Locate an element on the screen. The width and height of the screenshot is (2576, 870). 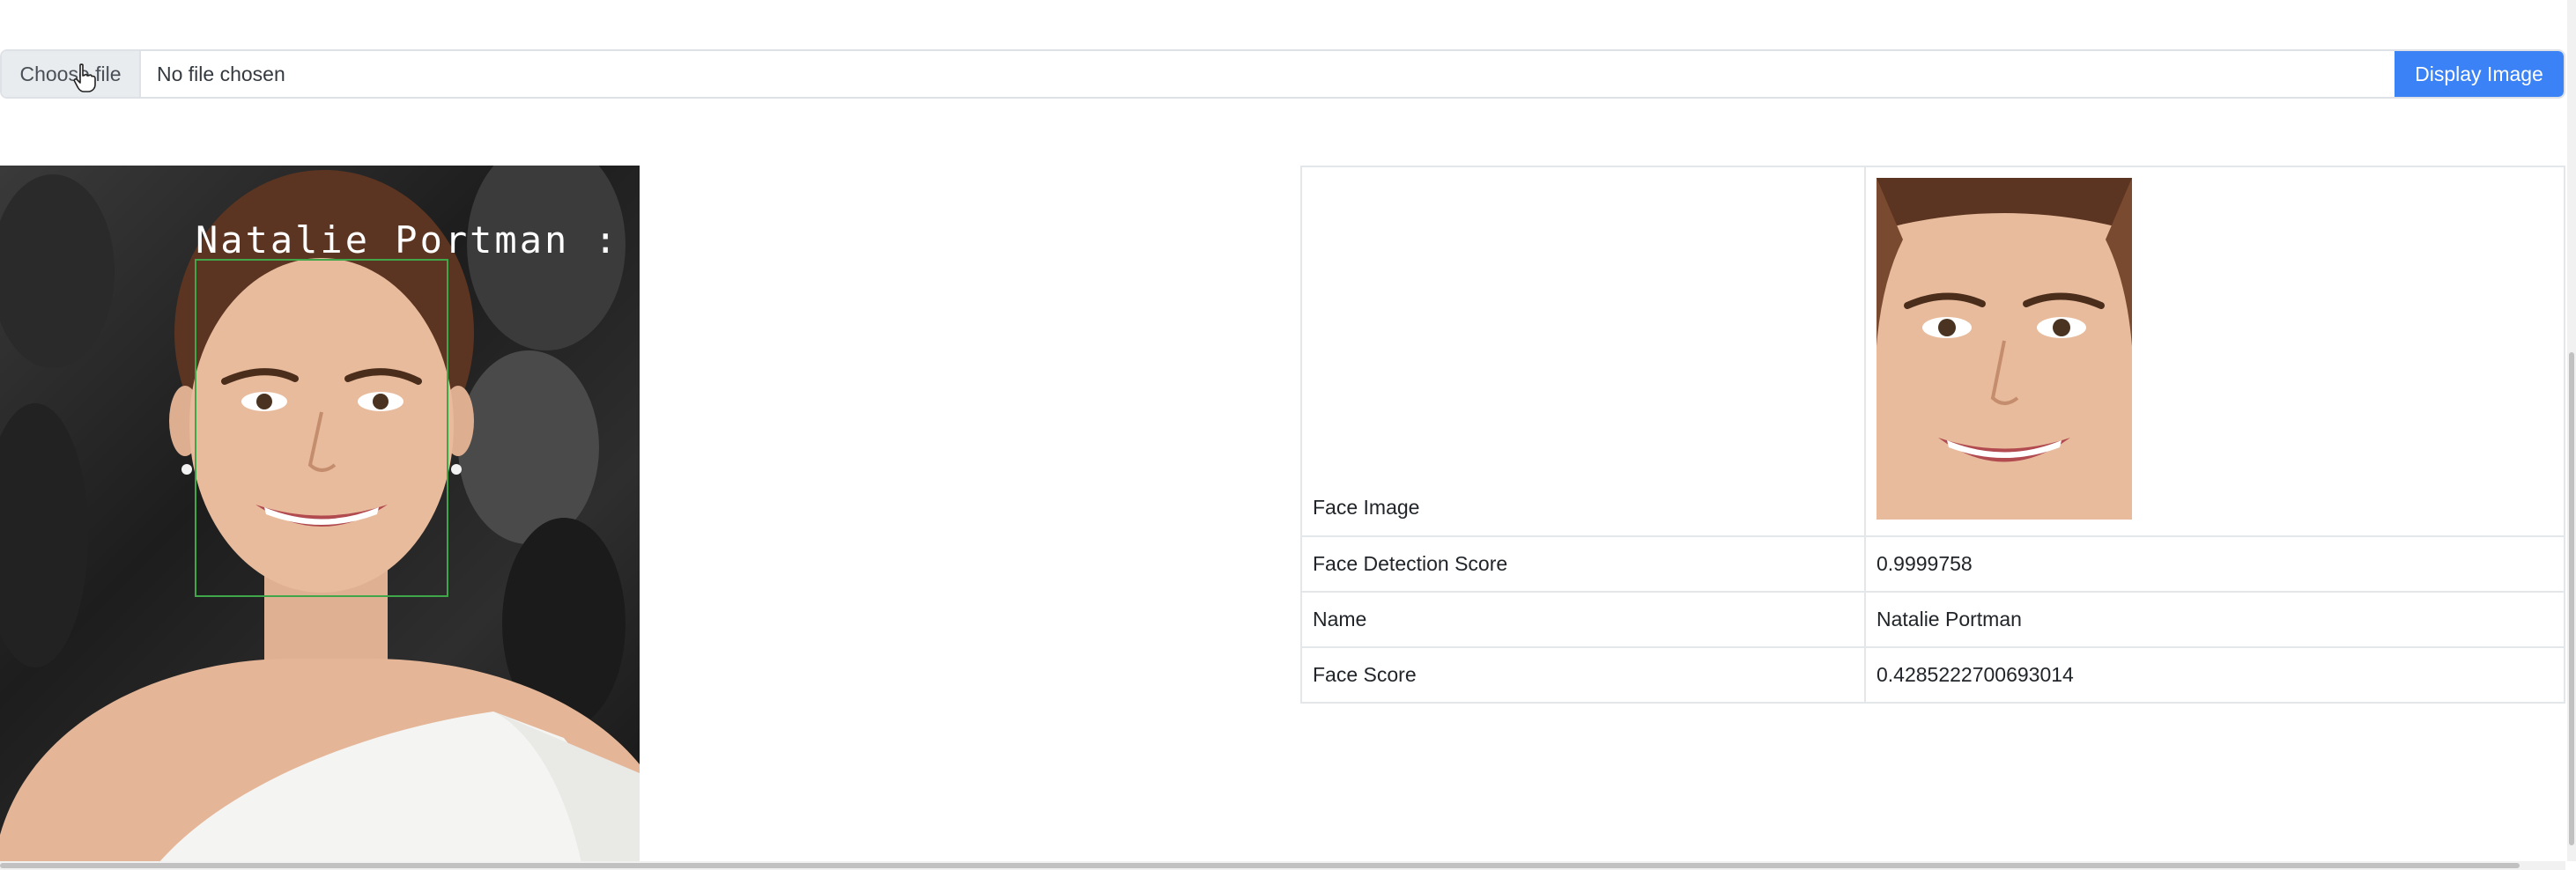
table-row: Face Score 0.4285222700693014 is located at coordinates (1933, 675).